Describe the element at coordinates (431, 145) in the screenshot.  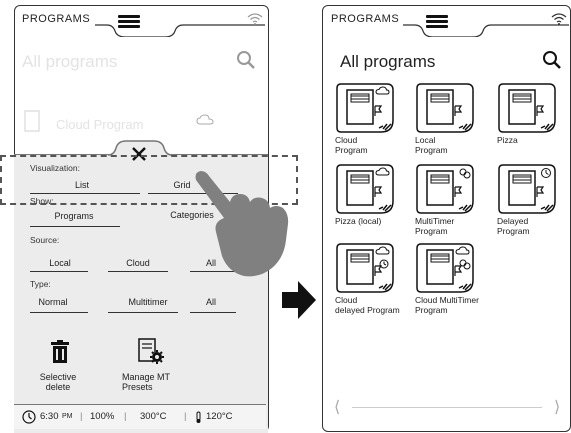
I see `program-tile-label: Local Program` at that location.